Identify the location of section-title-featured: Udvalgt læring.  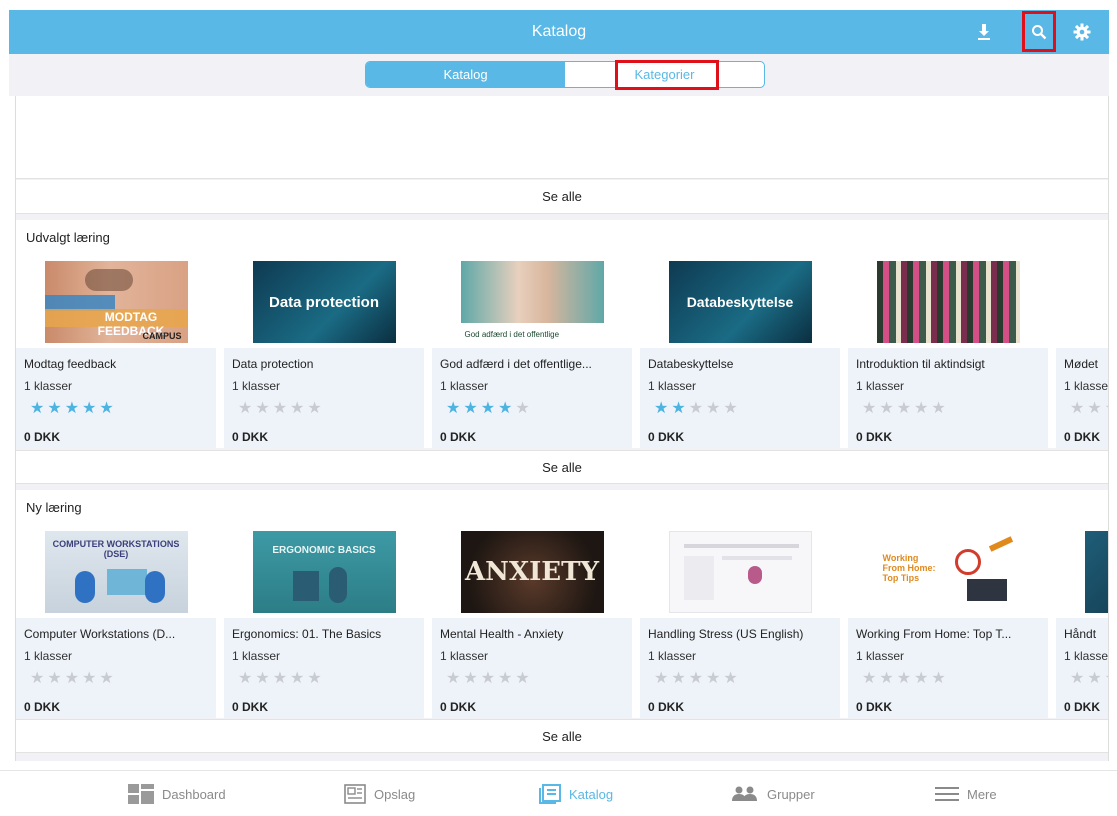
(562, 238).